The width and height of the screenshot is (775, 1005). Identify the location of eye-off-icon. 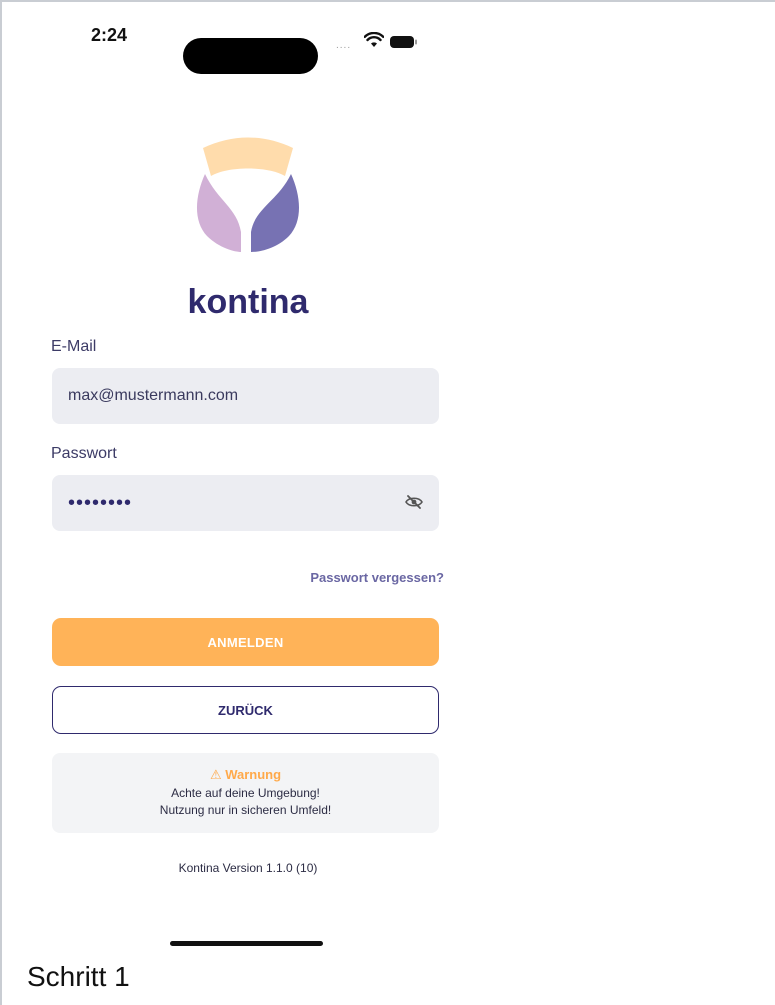
(414, 502).